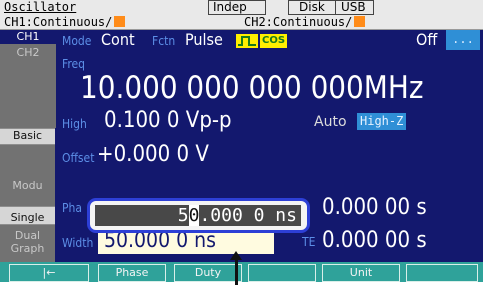  Describe the element at coordinates (237, 7) in the screenshot. I see `channel-mode-indicator: Indep` at that location.